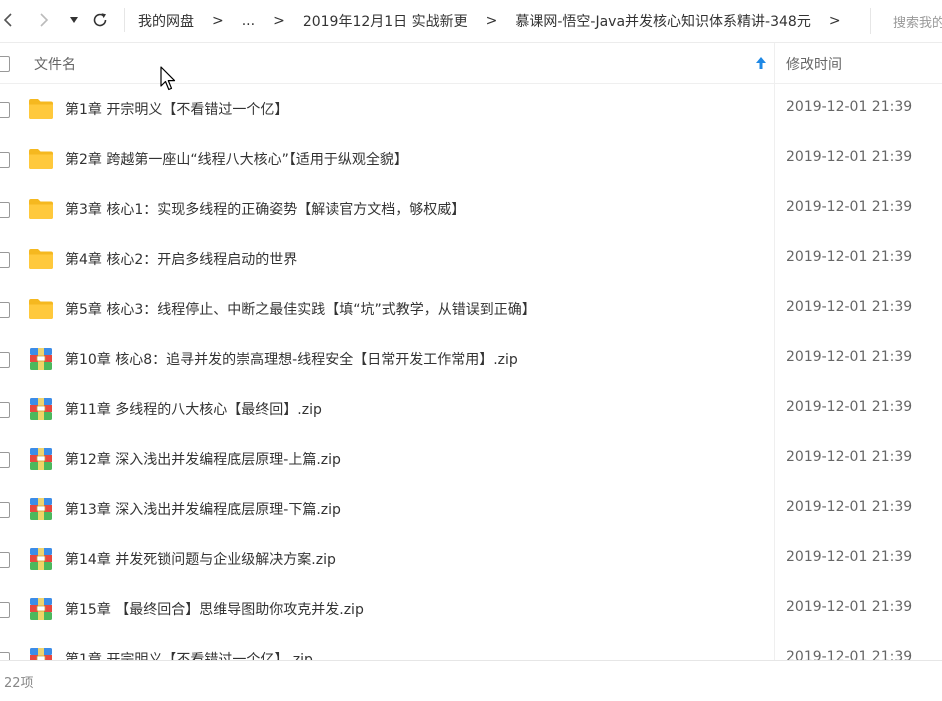 The image size is (942, 701). I want to click on file-name: 第1章 开宗明义【不看错过一个亿】.zip, so click(189, 654).